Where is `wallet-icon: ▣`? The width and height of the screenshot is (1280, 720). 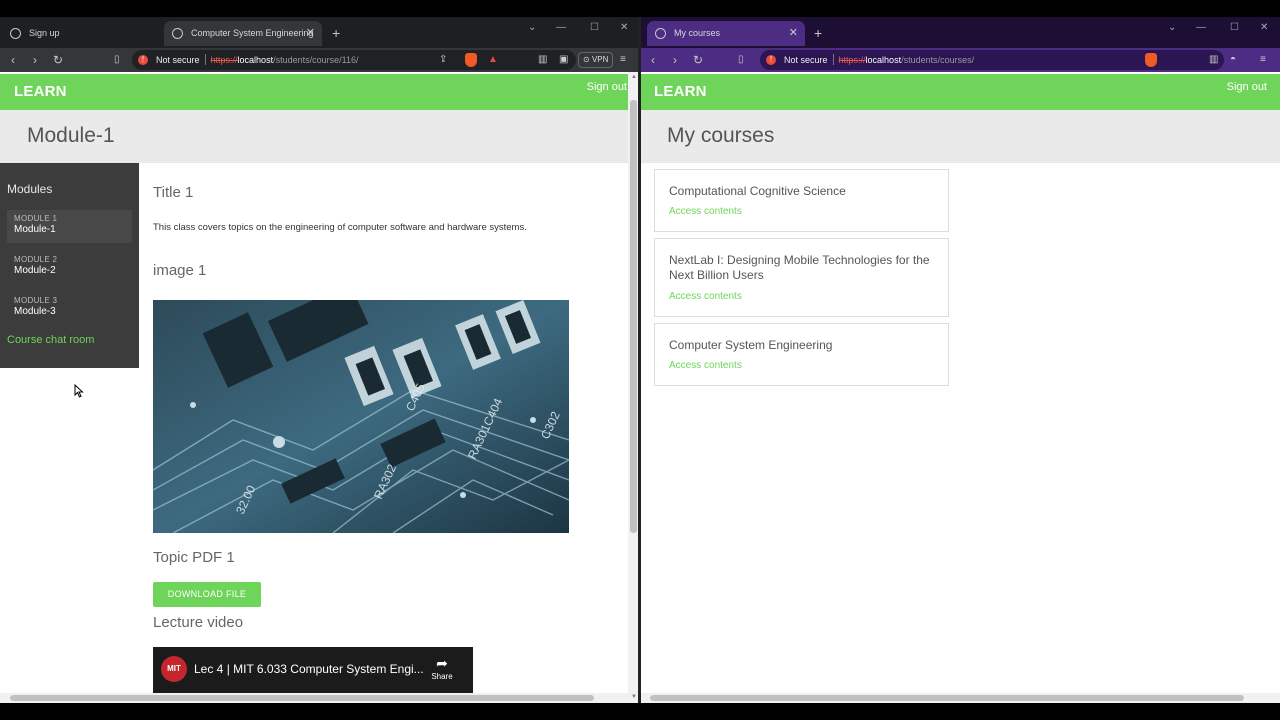
wallet-icon: ▣ is located at coordinates (563, 60).